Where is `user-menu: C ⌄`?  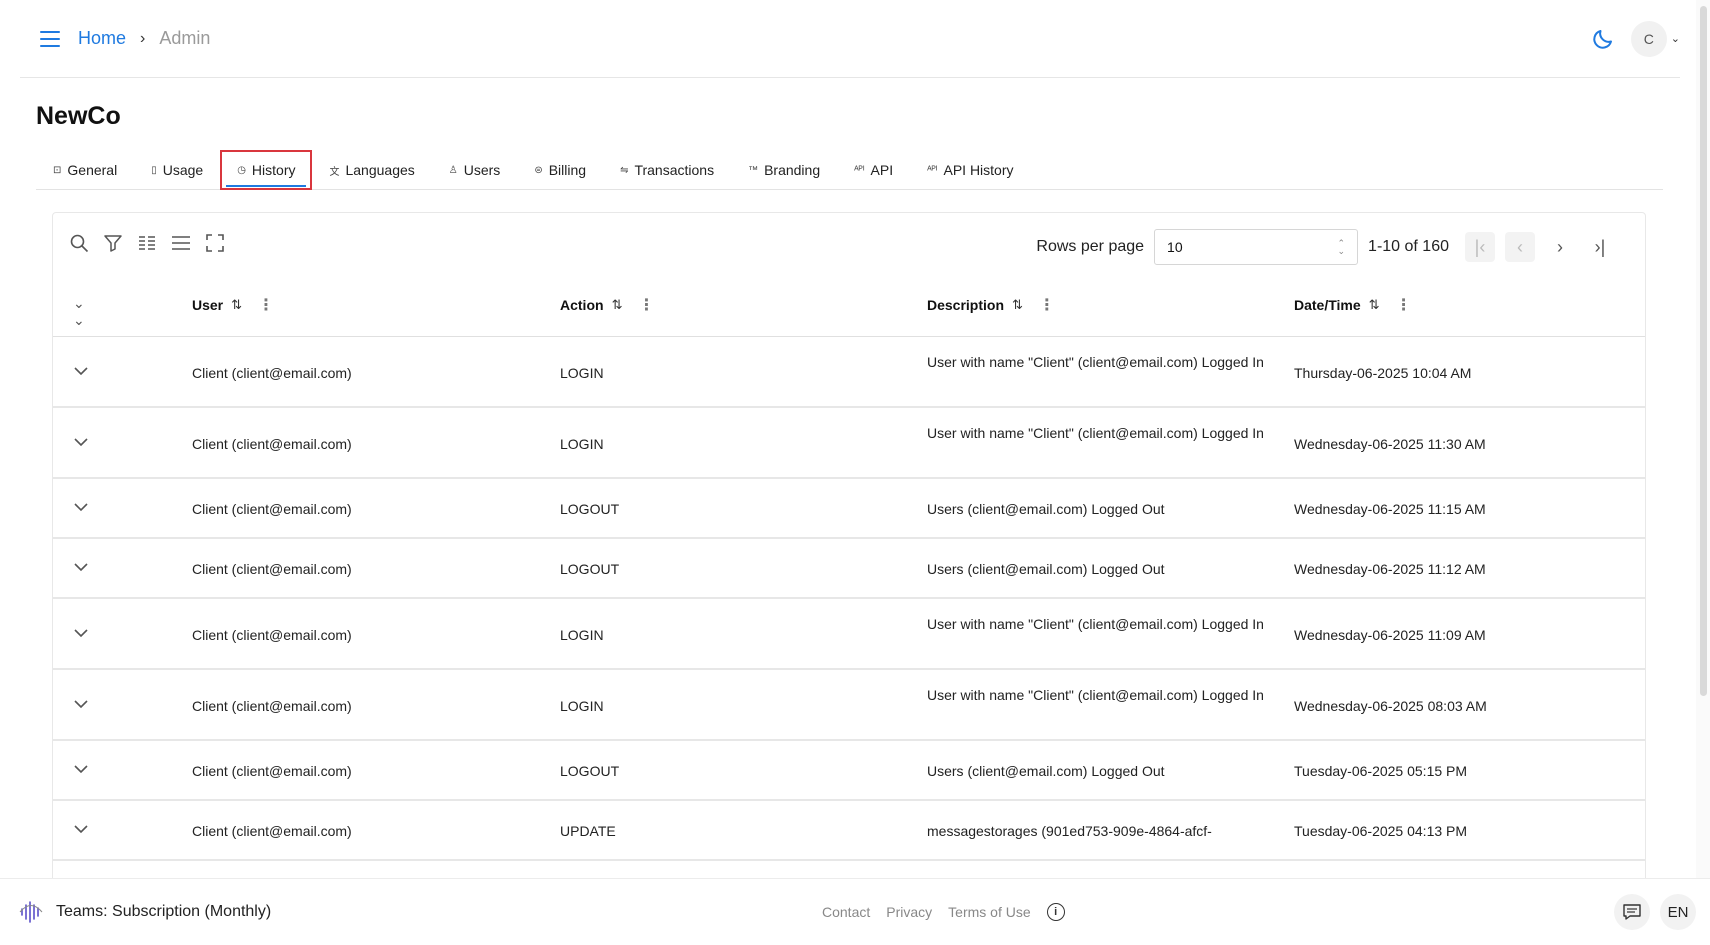 user-menu: C ⌄ is located at coordinates (1655, 38).